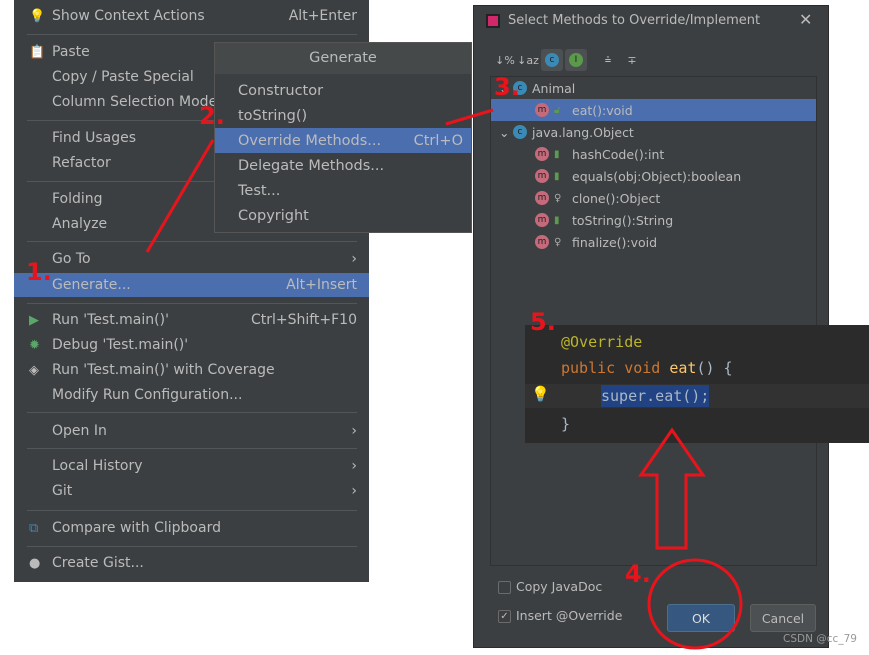 The height and width of the screenshot is (655, 869). Describe the element at coordinates (672, 488) in the screenshot. I see `up-arrow-outline` at that location.